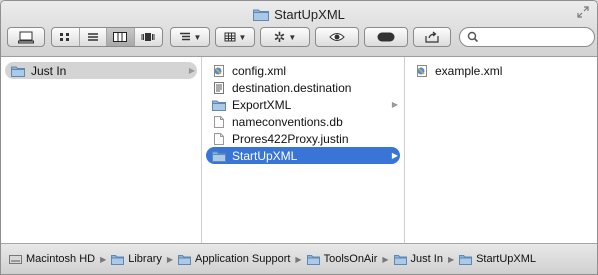  What do you see at coordinates (243, 259) in the screenshot?
I see `path-item-label: Application Support` at bounding box center [243, 259].